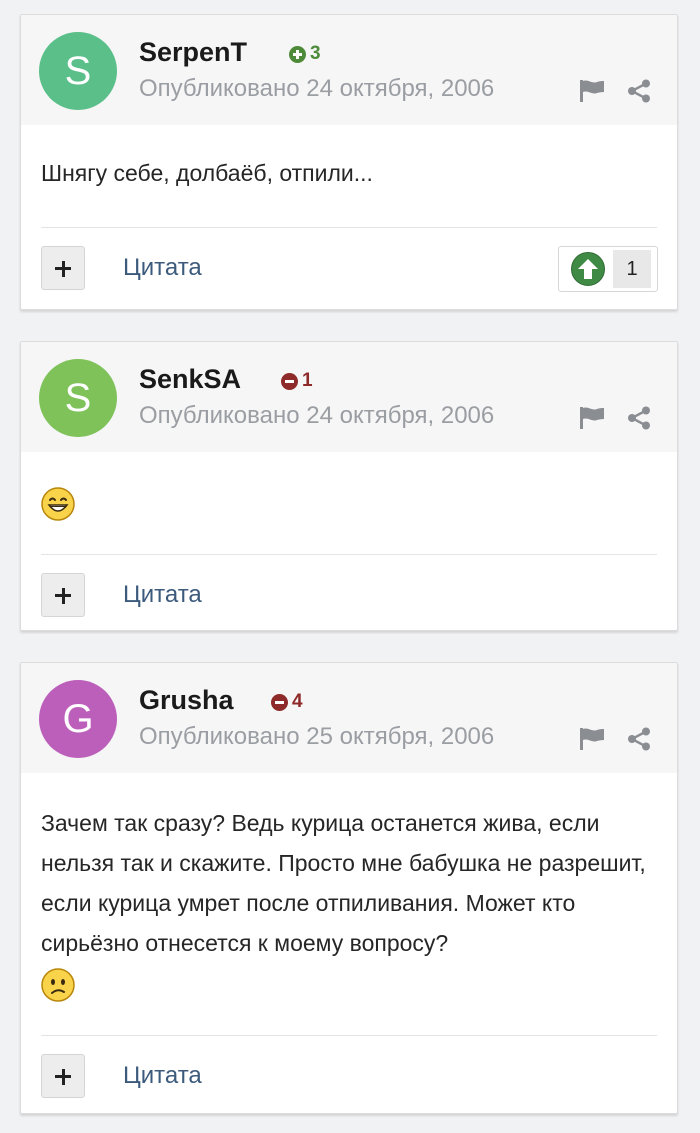 This screenshot has height=1133, width=700. I want to click on reputation-badge: 4, so click(287, 702).